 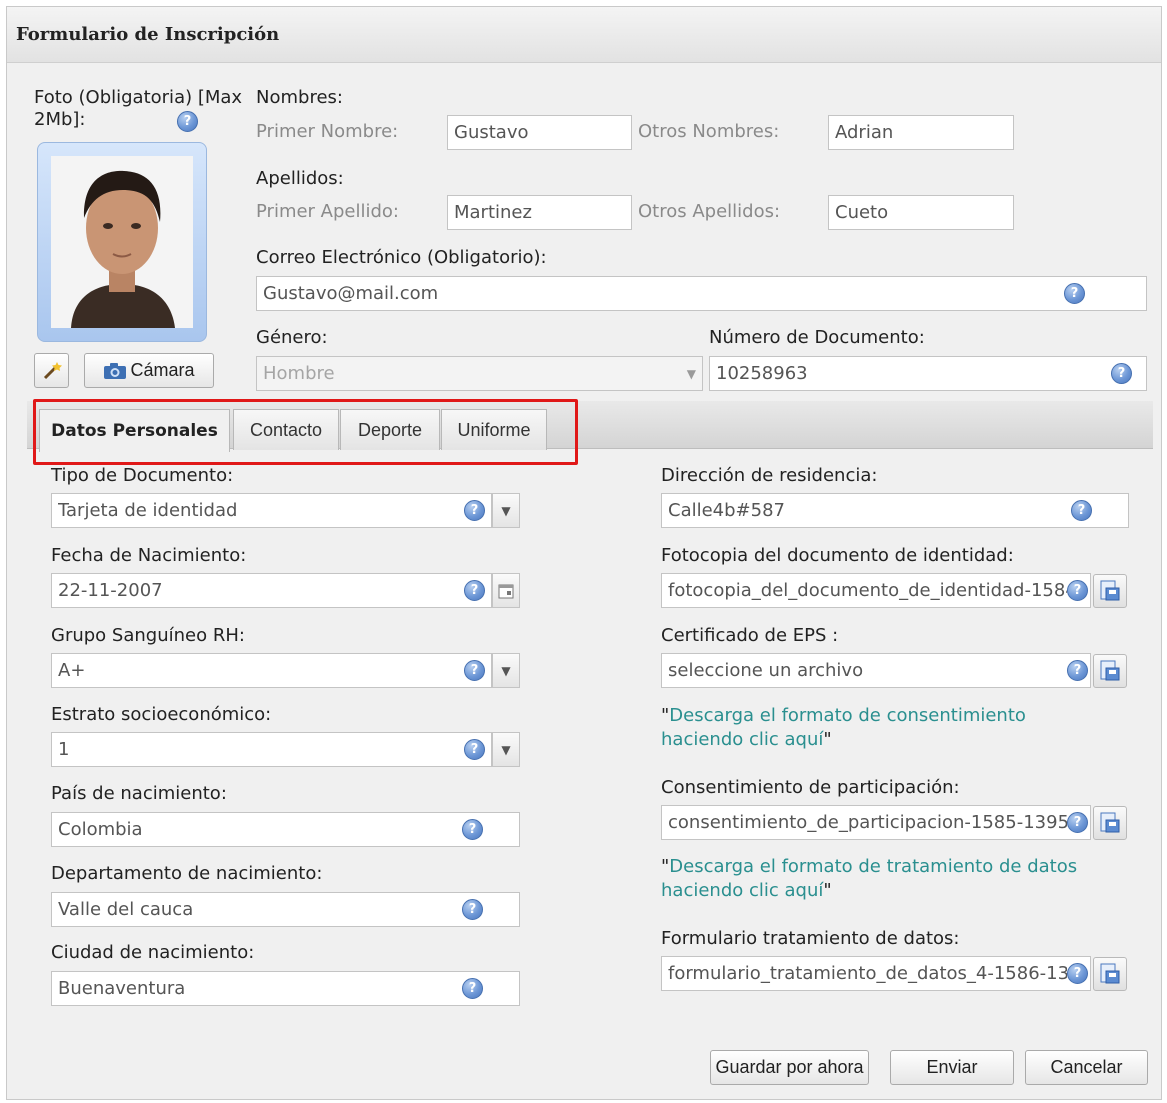 What do you see at coordinates (153, 952) in the screenshot?
I see `birth-city-label: Ciudad de nacimiento:` at bounding box center [153, 952].